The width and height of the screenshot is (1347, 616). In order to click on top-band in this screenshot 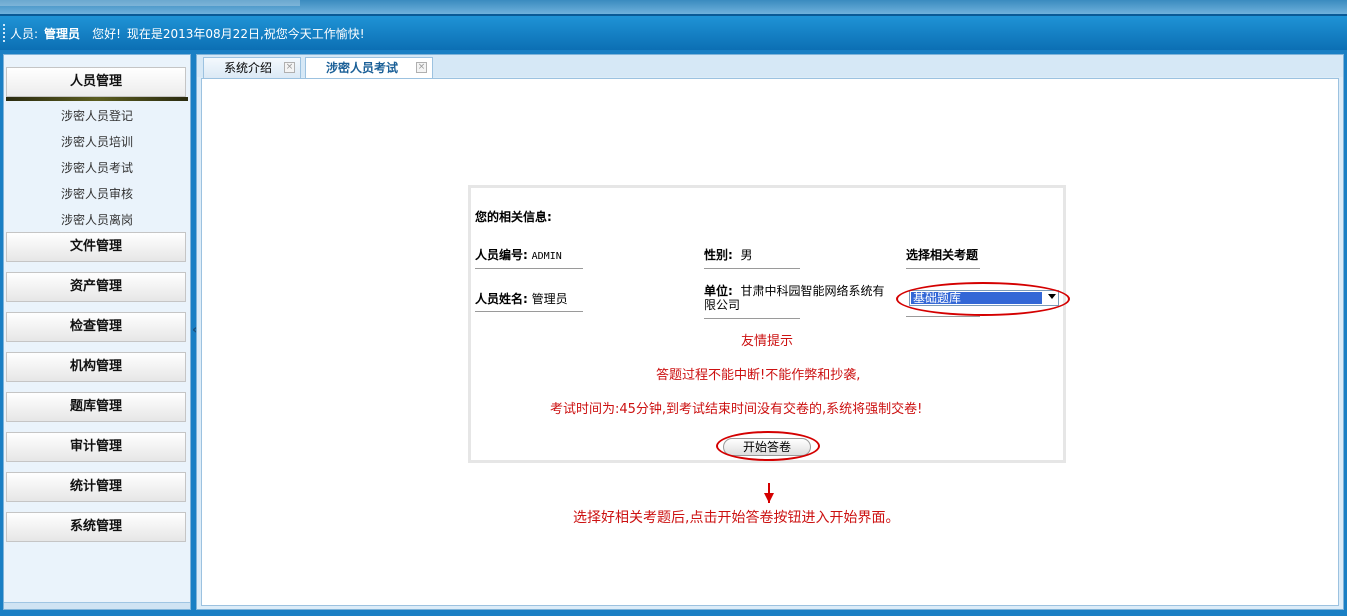, I will do `click(673, 7)`.